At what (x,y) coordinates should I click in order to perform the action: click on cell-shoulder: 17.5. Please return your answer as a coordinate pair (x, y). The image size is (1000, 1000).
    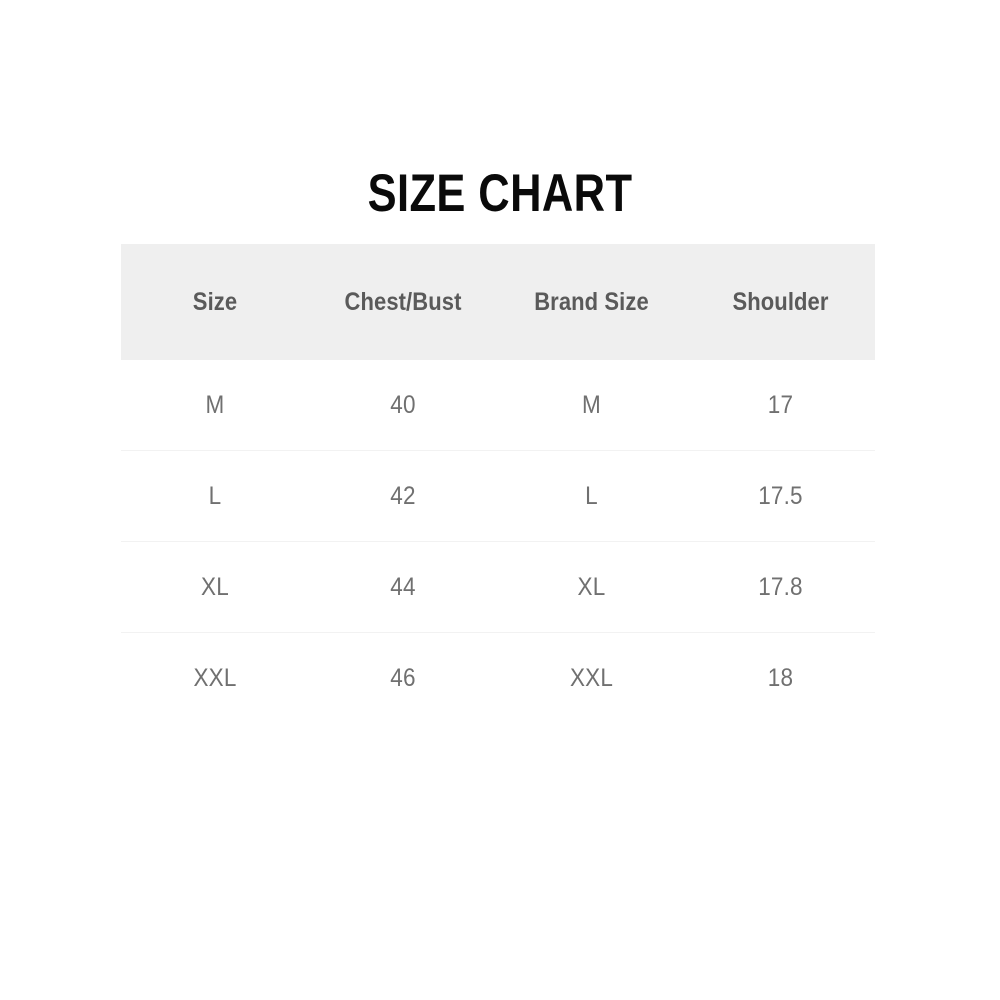
    Looking at the image, I should click on (780, 496).